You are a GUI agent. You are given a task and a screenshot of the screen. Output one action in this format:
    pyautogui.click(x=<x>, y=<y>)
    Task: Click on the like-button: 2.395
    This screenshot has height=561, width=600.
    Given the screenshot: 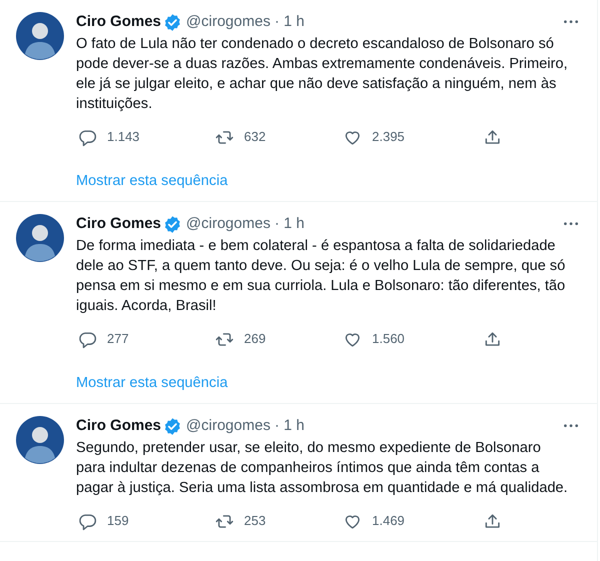 What is the action you would take?
    pyautogui.click(x=411, y=137)
    